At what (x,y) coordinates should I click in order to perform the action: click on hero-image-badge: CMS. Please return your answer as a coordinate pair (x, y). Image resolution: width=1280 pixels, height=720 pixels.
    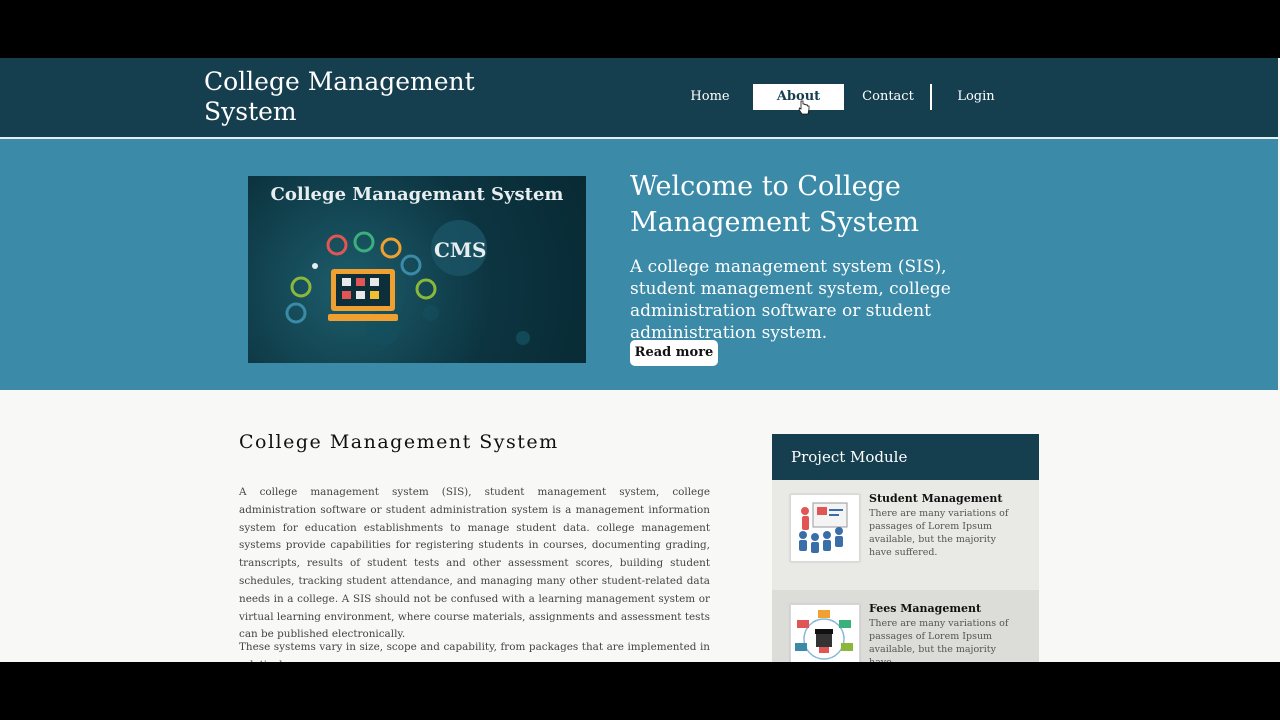
    Looking at the image, I should click on (460, 250).